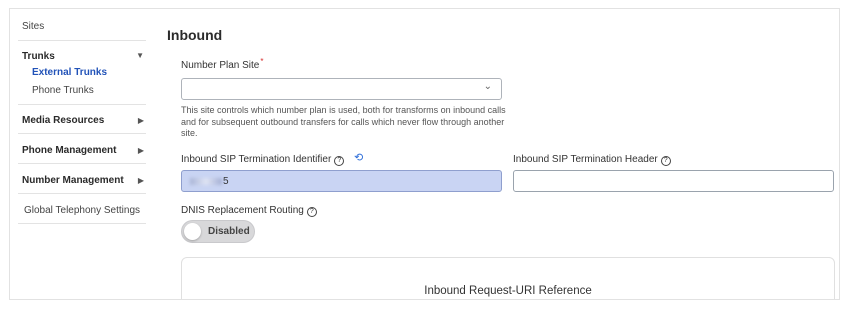 The height and width of the screenshot is (312, 848). I want to click on page-title: Inbound, so click(195, 35).